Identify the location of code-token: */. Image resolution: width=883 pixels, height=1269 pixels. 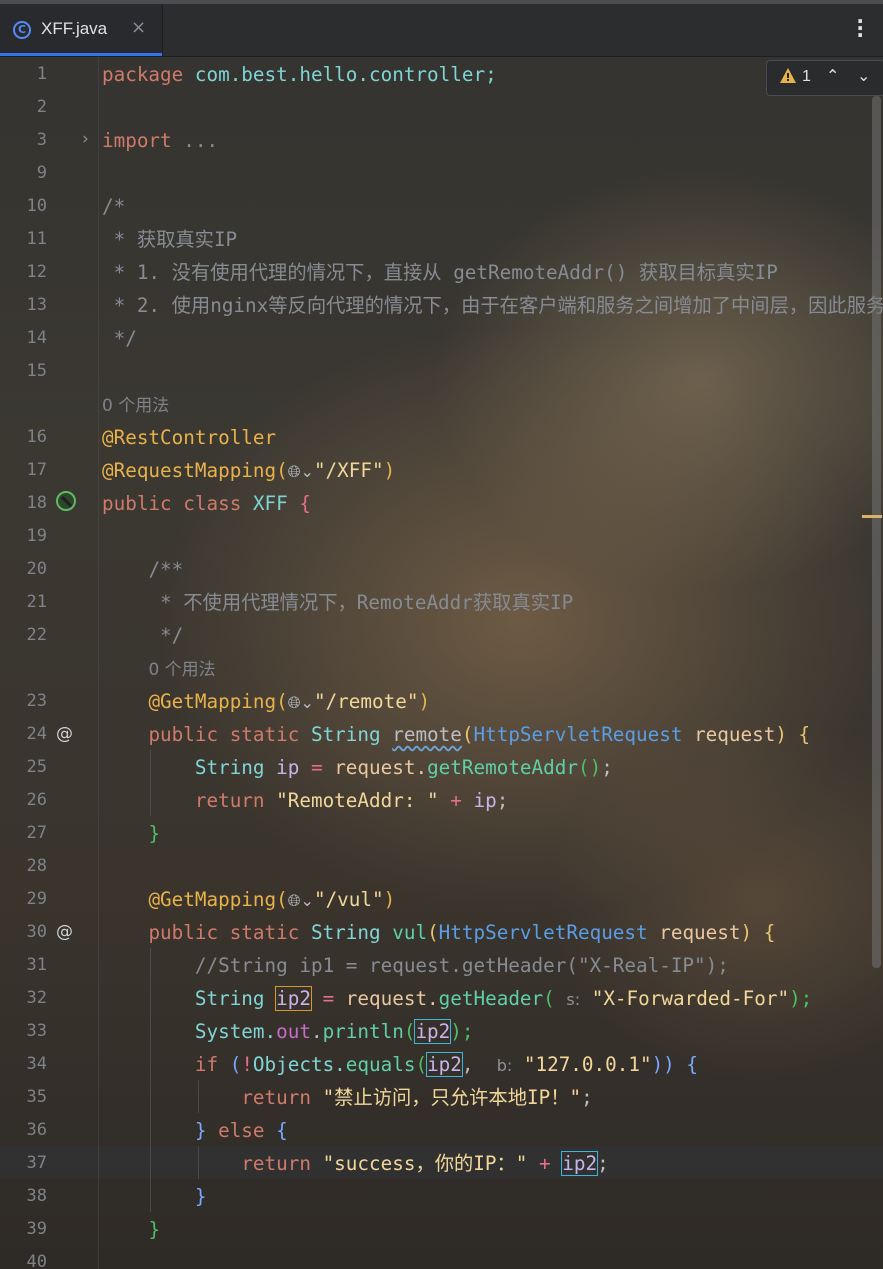
(166, 635).